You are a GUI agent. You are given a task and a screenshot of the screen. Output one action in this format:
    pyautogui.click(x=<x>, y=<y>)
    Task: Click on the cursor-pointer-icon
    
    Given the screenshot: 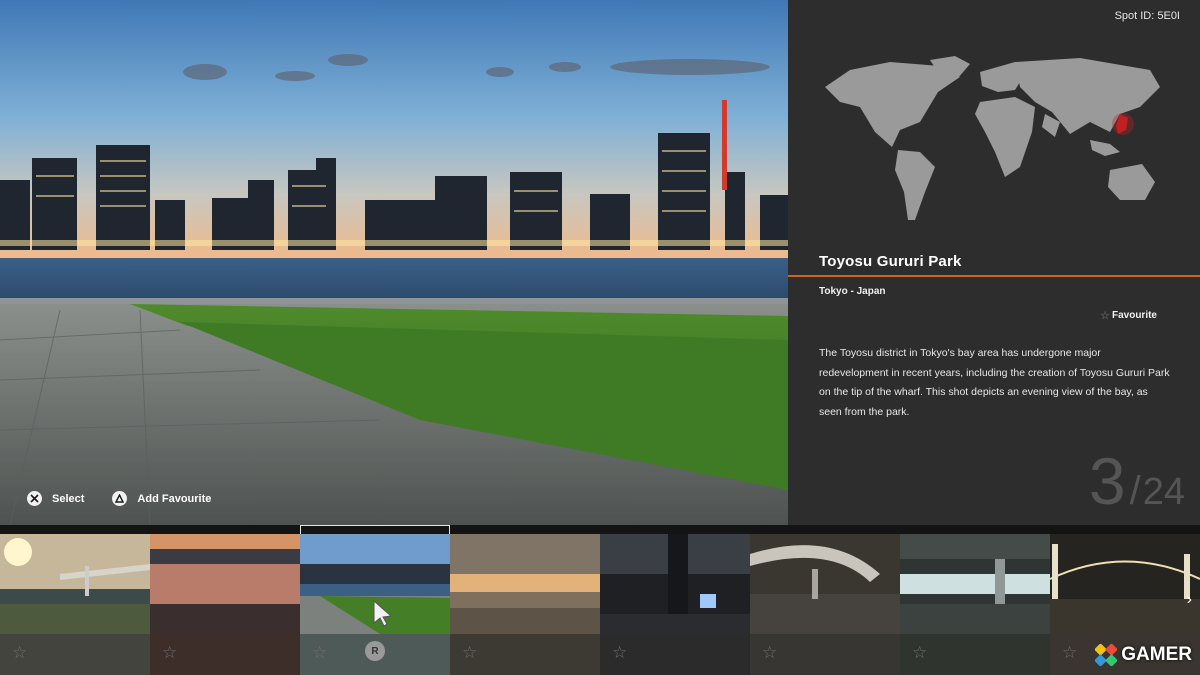 What is the action you would take?
    pyautogui.click(x=383, y=613)
    